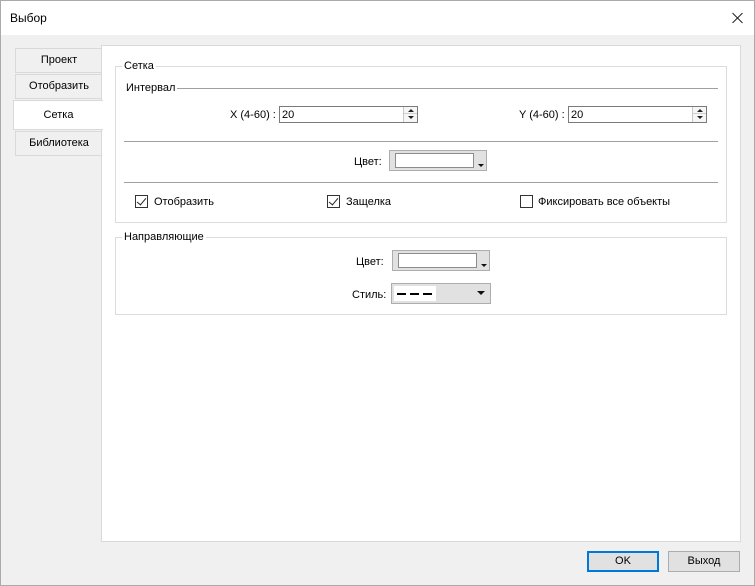 Image resolution: width=755 pixels, height=586 pixels. I want to click on title-bar: Выбор, so click(377, 18).